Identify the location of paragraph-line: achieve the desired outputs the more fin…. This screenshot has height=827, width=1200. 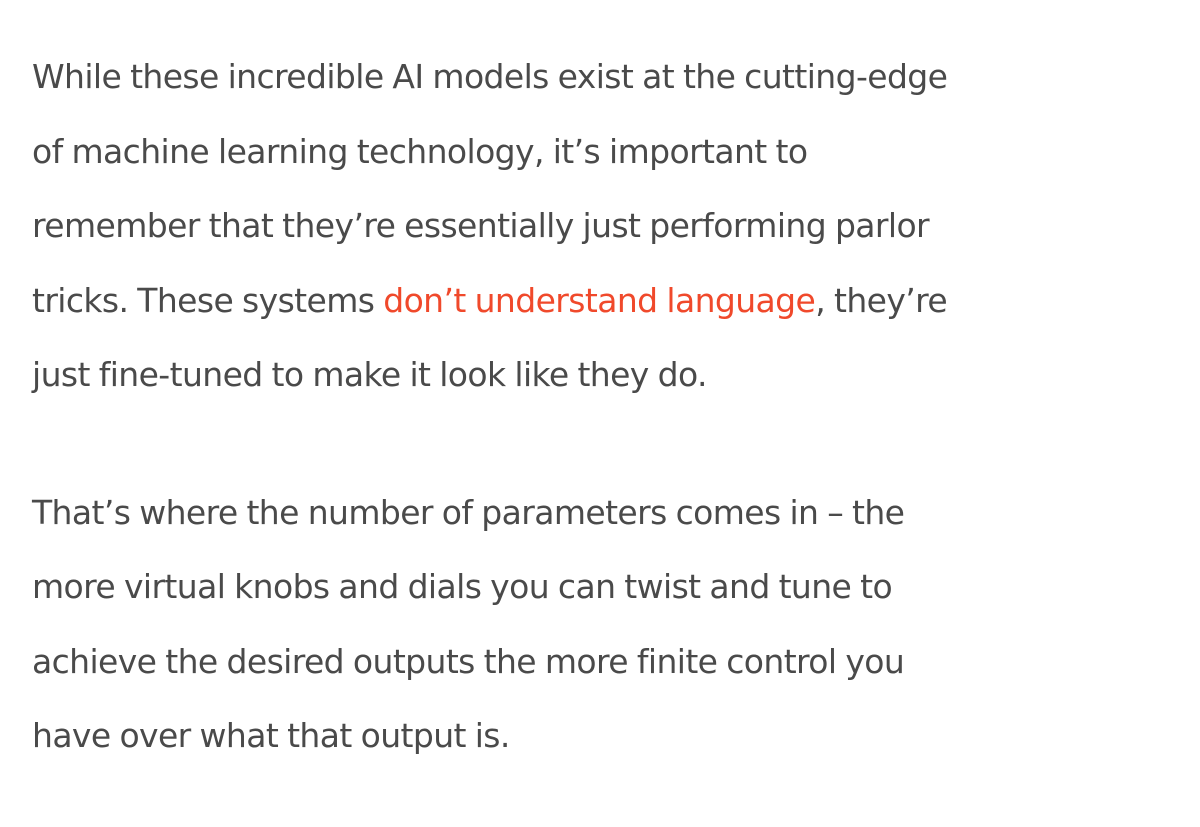
(468, 661).